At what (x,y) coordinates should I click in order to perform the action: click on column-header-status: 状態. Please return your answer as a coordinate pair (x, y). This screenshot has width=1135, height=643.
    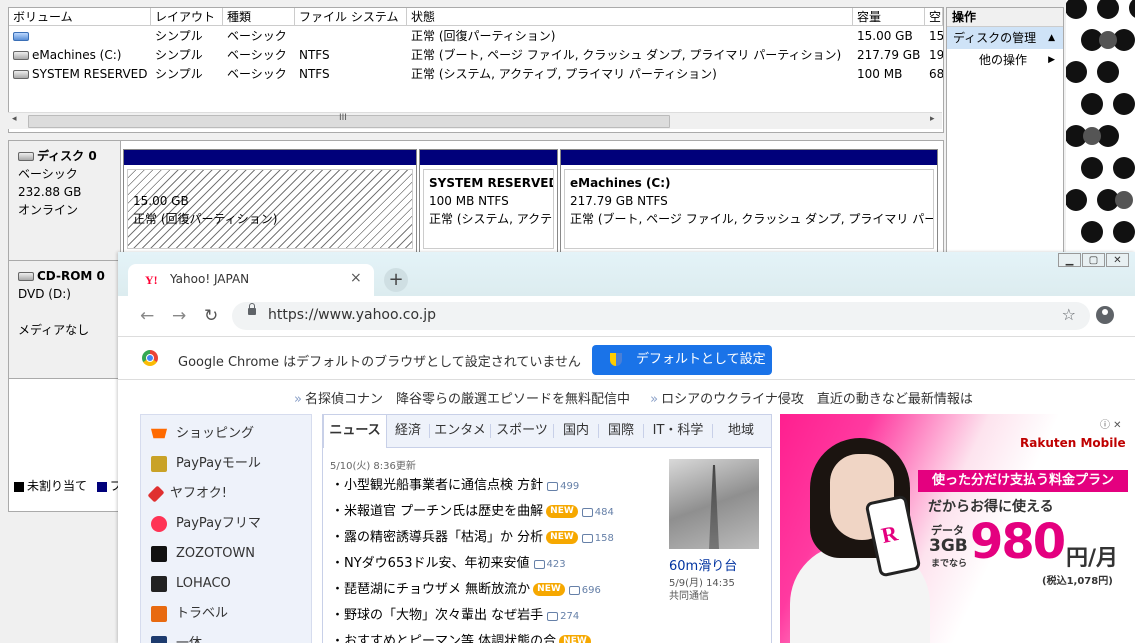
    Looking at the image, I should click on (630, 17).